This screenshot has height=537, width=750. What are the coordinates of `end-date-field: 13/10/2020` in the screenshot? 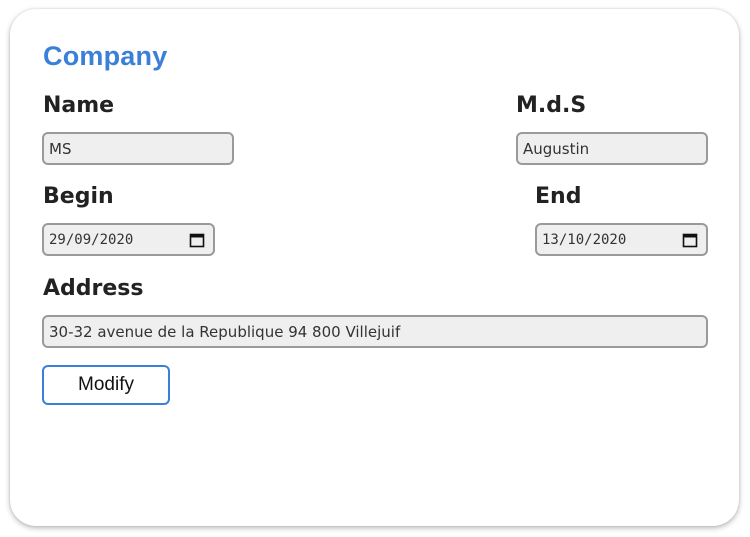 It's located at (621, 239).